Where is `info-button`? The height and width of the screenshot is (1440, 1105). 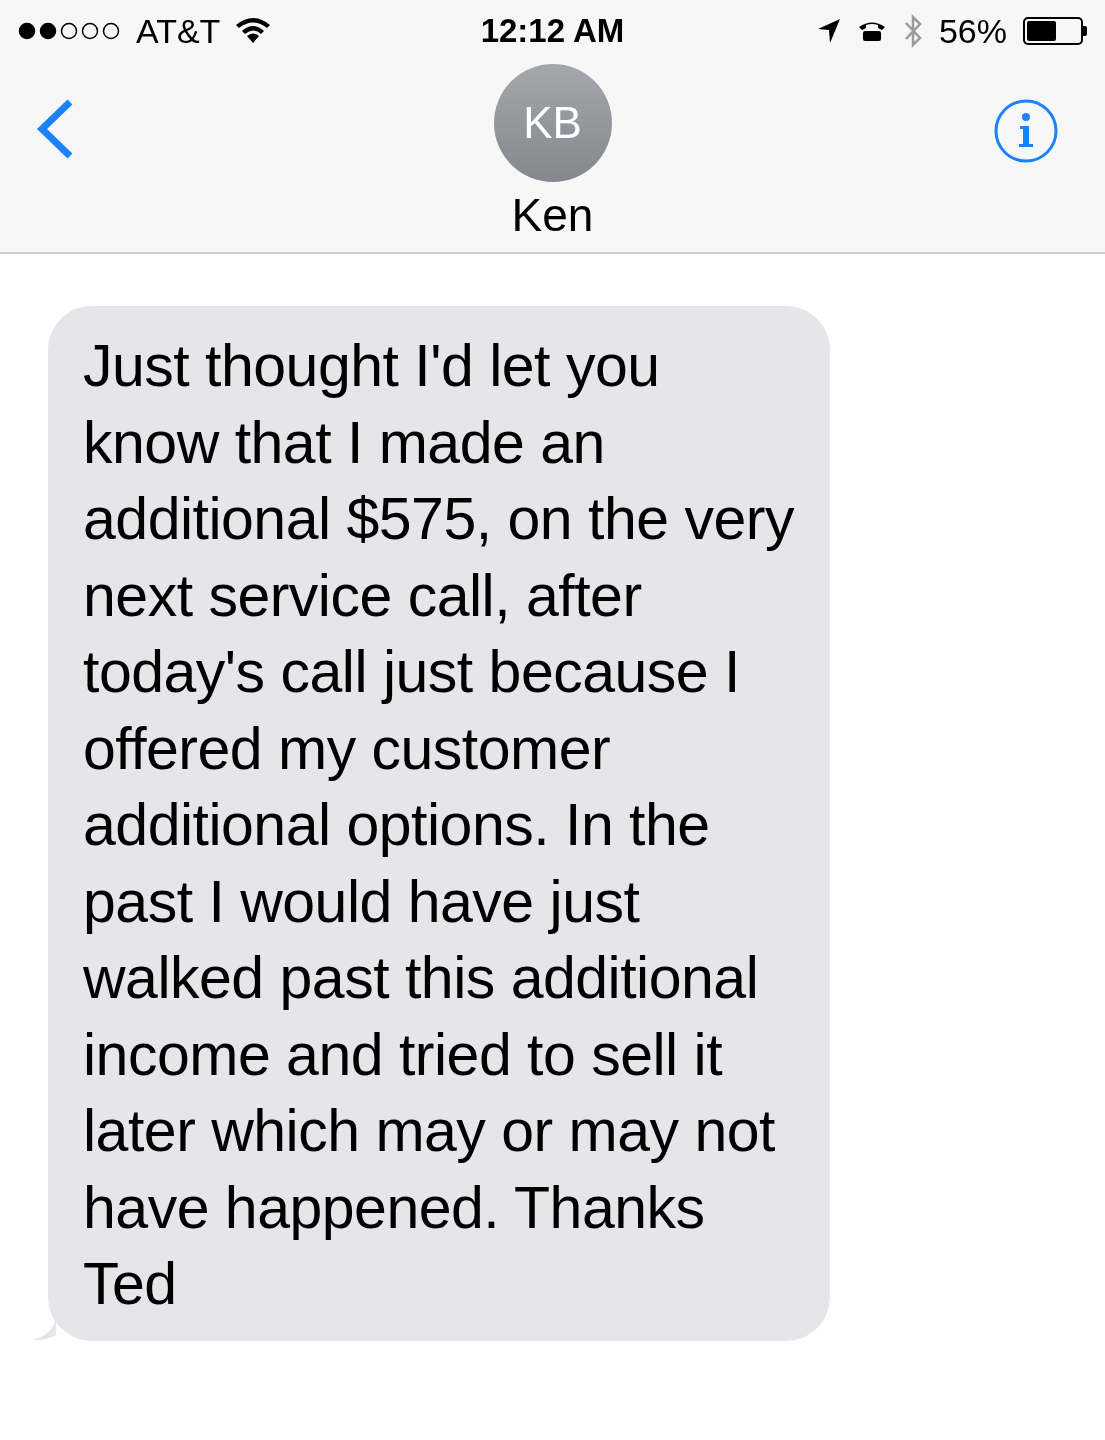 info-button is located at coordinates (1026, 131).